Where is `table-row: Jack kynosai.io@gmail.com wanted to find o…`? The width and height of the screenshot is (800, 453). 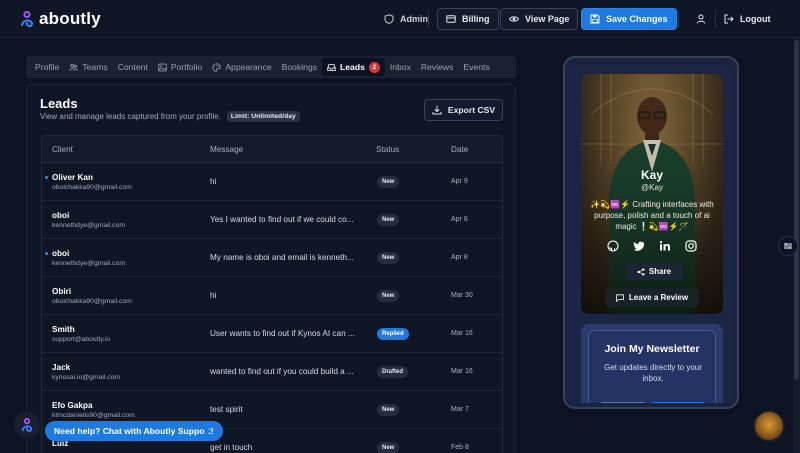
table-row: Jack kynosai.io@gmail.com wanted to find o… is located at coordinates (272, 372).